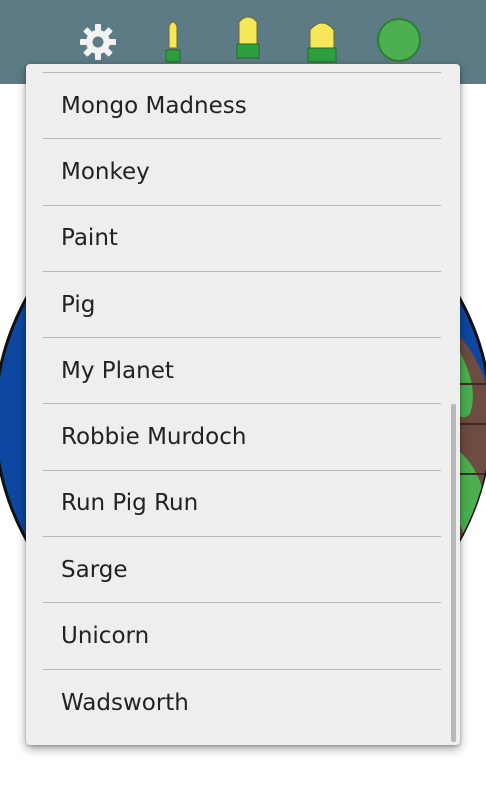  What do you see at coordinates (248, 37) in the screenshot?
I see `medium-pen-icon` at bounding box center [248, 37].